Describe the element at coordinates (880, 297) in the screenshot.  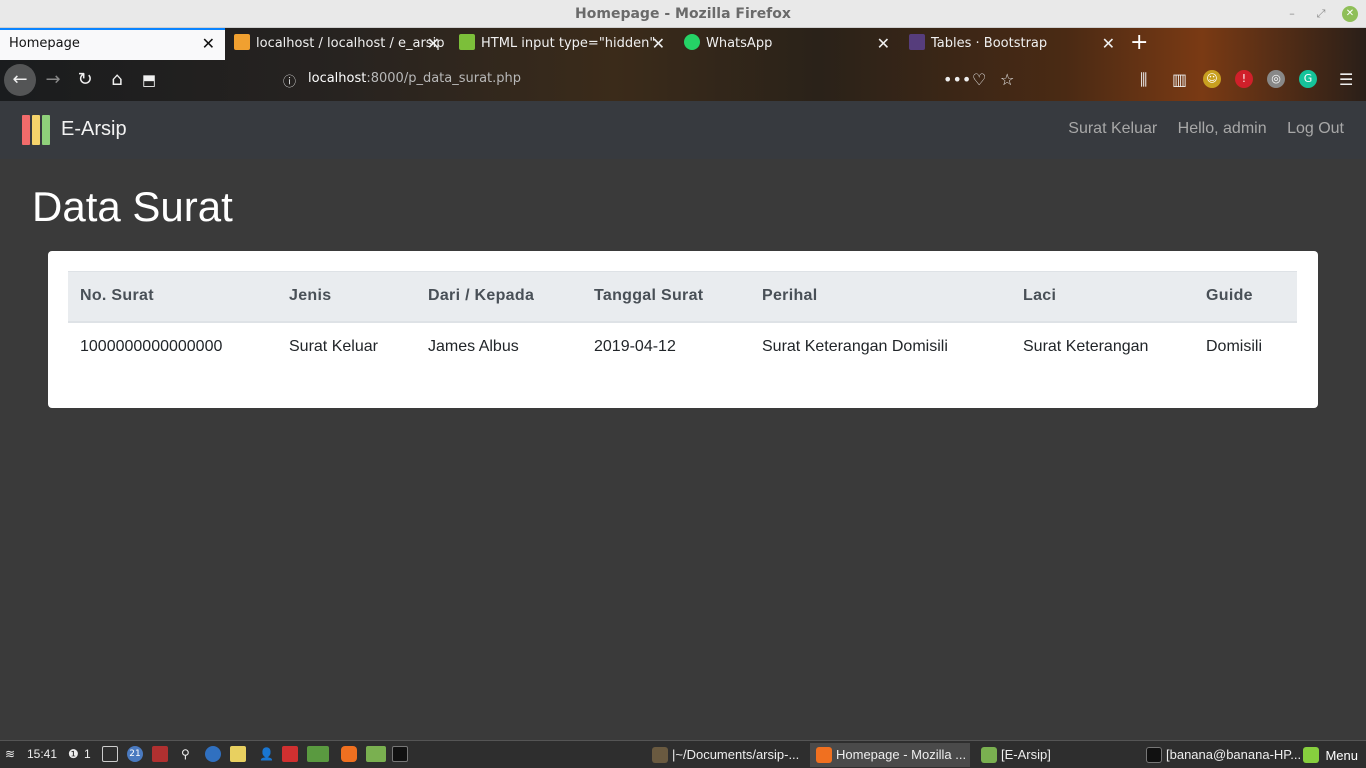
I see `col-perihal: Perihal` at that location.